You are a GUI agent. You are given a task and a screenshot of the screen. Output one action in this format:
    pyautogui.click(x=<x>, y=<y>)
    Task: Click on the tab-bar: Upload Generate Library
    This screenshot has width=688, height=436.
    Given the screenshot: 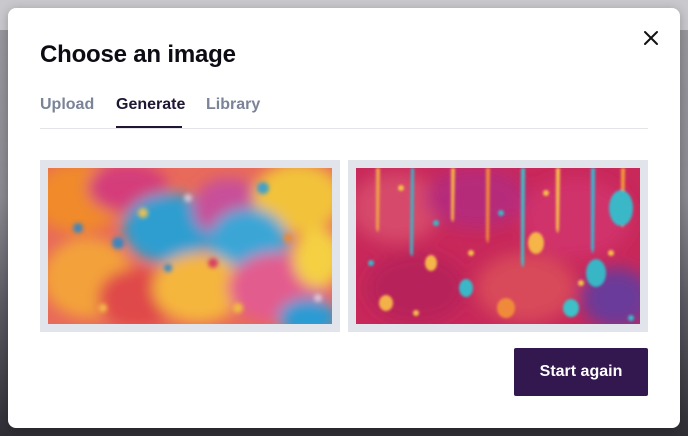 What is the action you would take?
    pyautogui.click(x=344, y=110)
    